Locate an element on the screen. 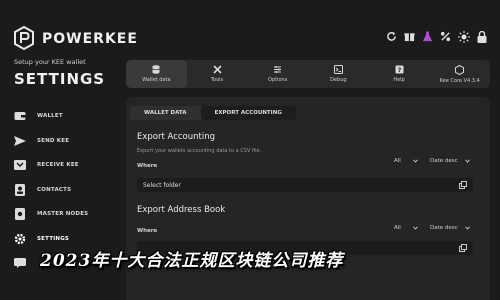 The image size is (500, 300). export-accounting-title: Export Accounting is located at coordinates (176, 137).